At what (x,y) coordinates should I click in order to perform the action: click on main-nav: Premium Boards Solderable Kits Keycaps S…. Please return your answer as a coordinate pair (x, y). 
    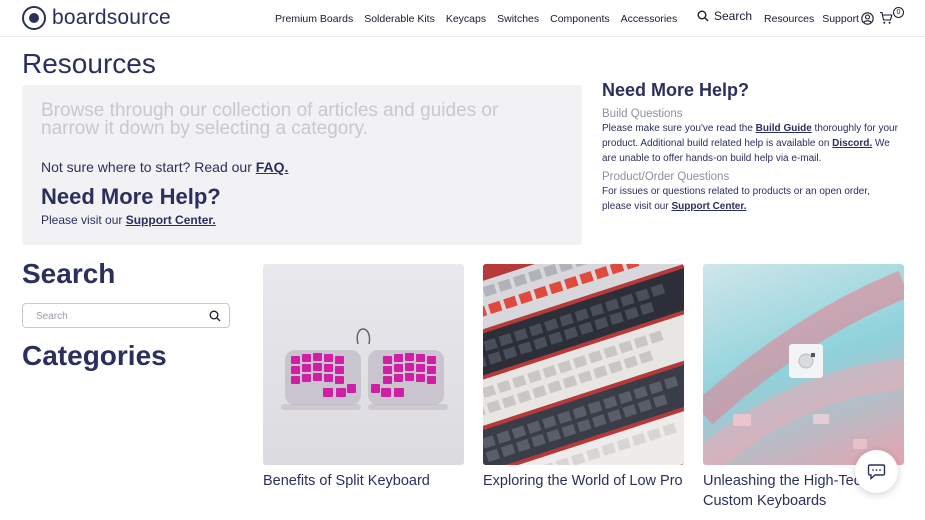
    Looking at the image, I should click on (476, 19).